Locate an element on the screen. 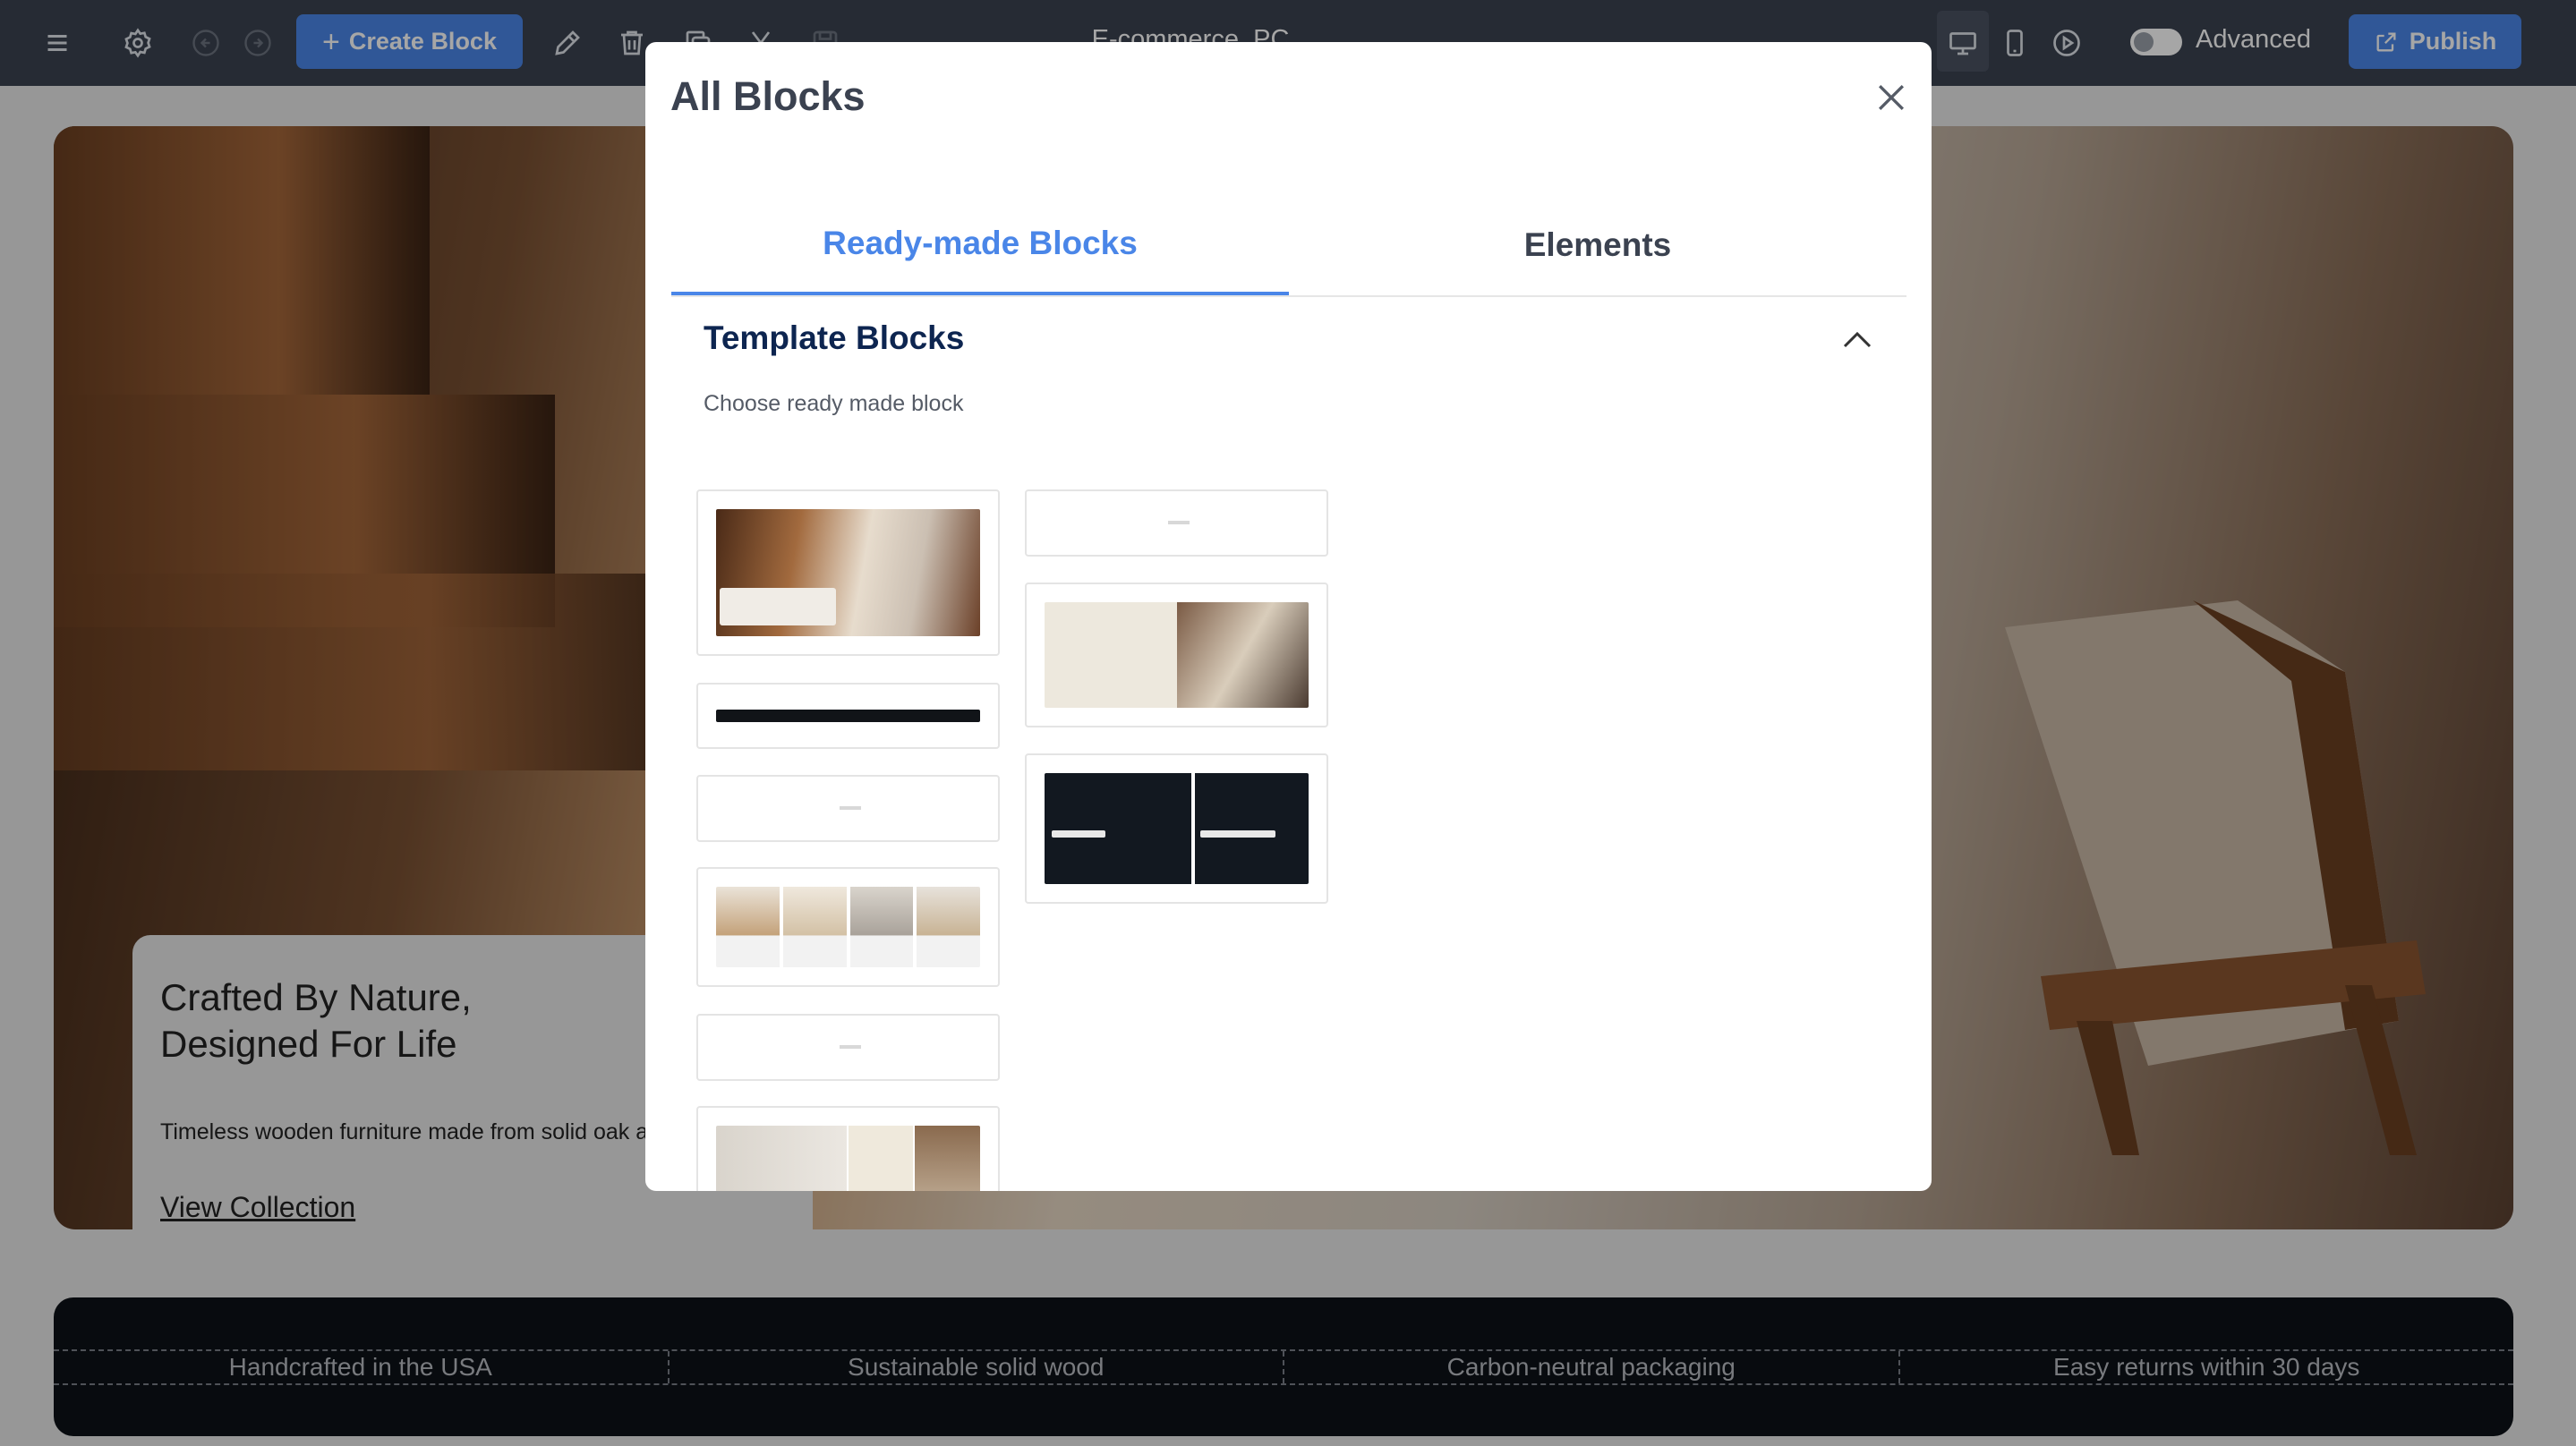 This screenshot has width=2576, height=1446. tab-ready-made-blocks: Ready-made Blocks is located at coordinates (980, 244).